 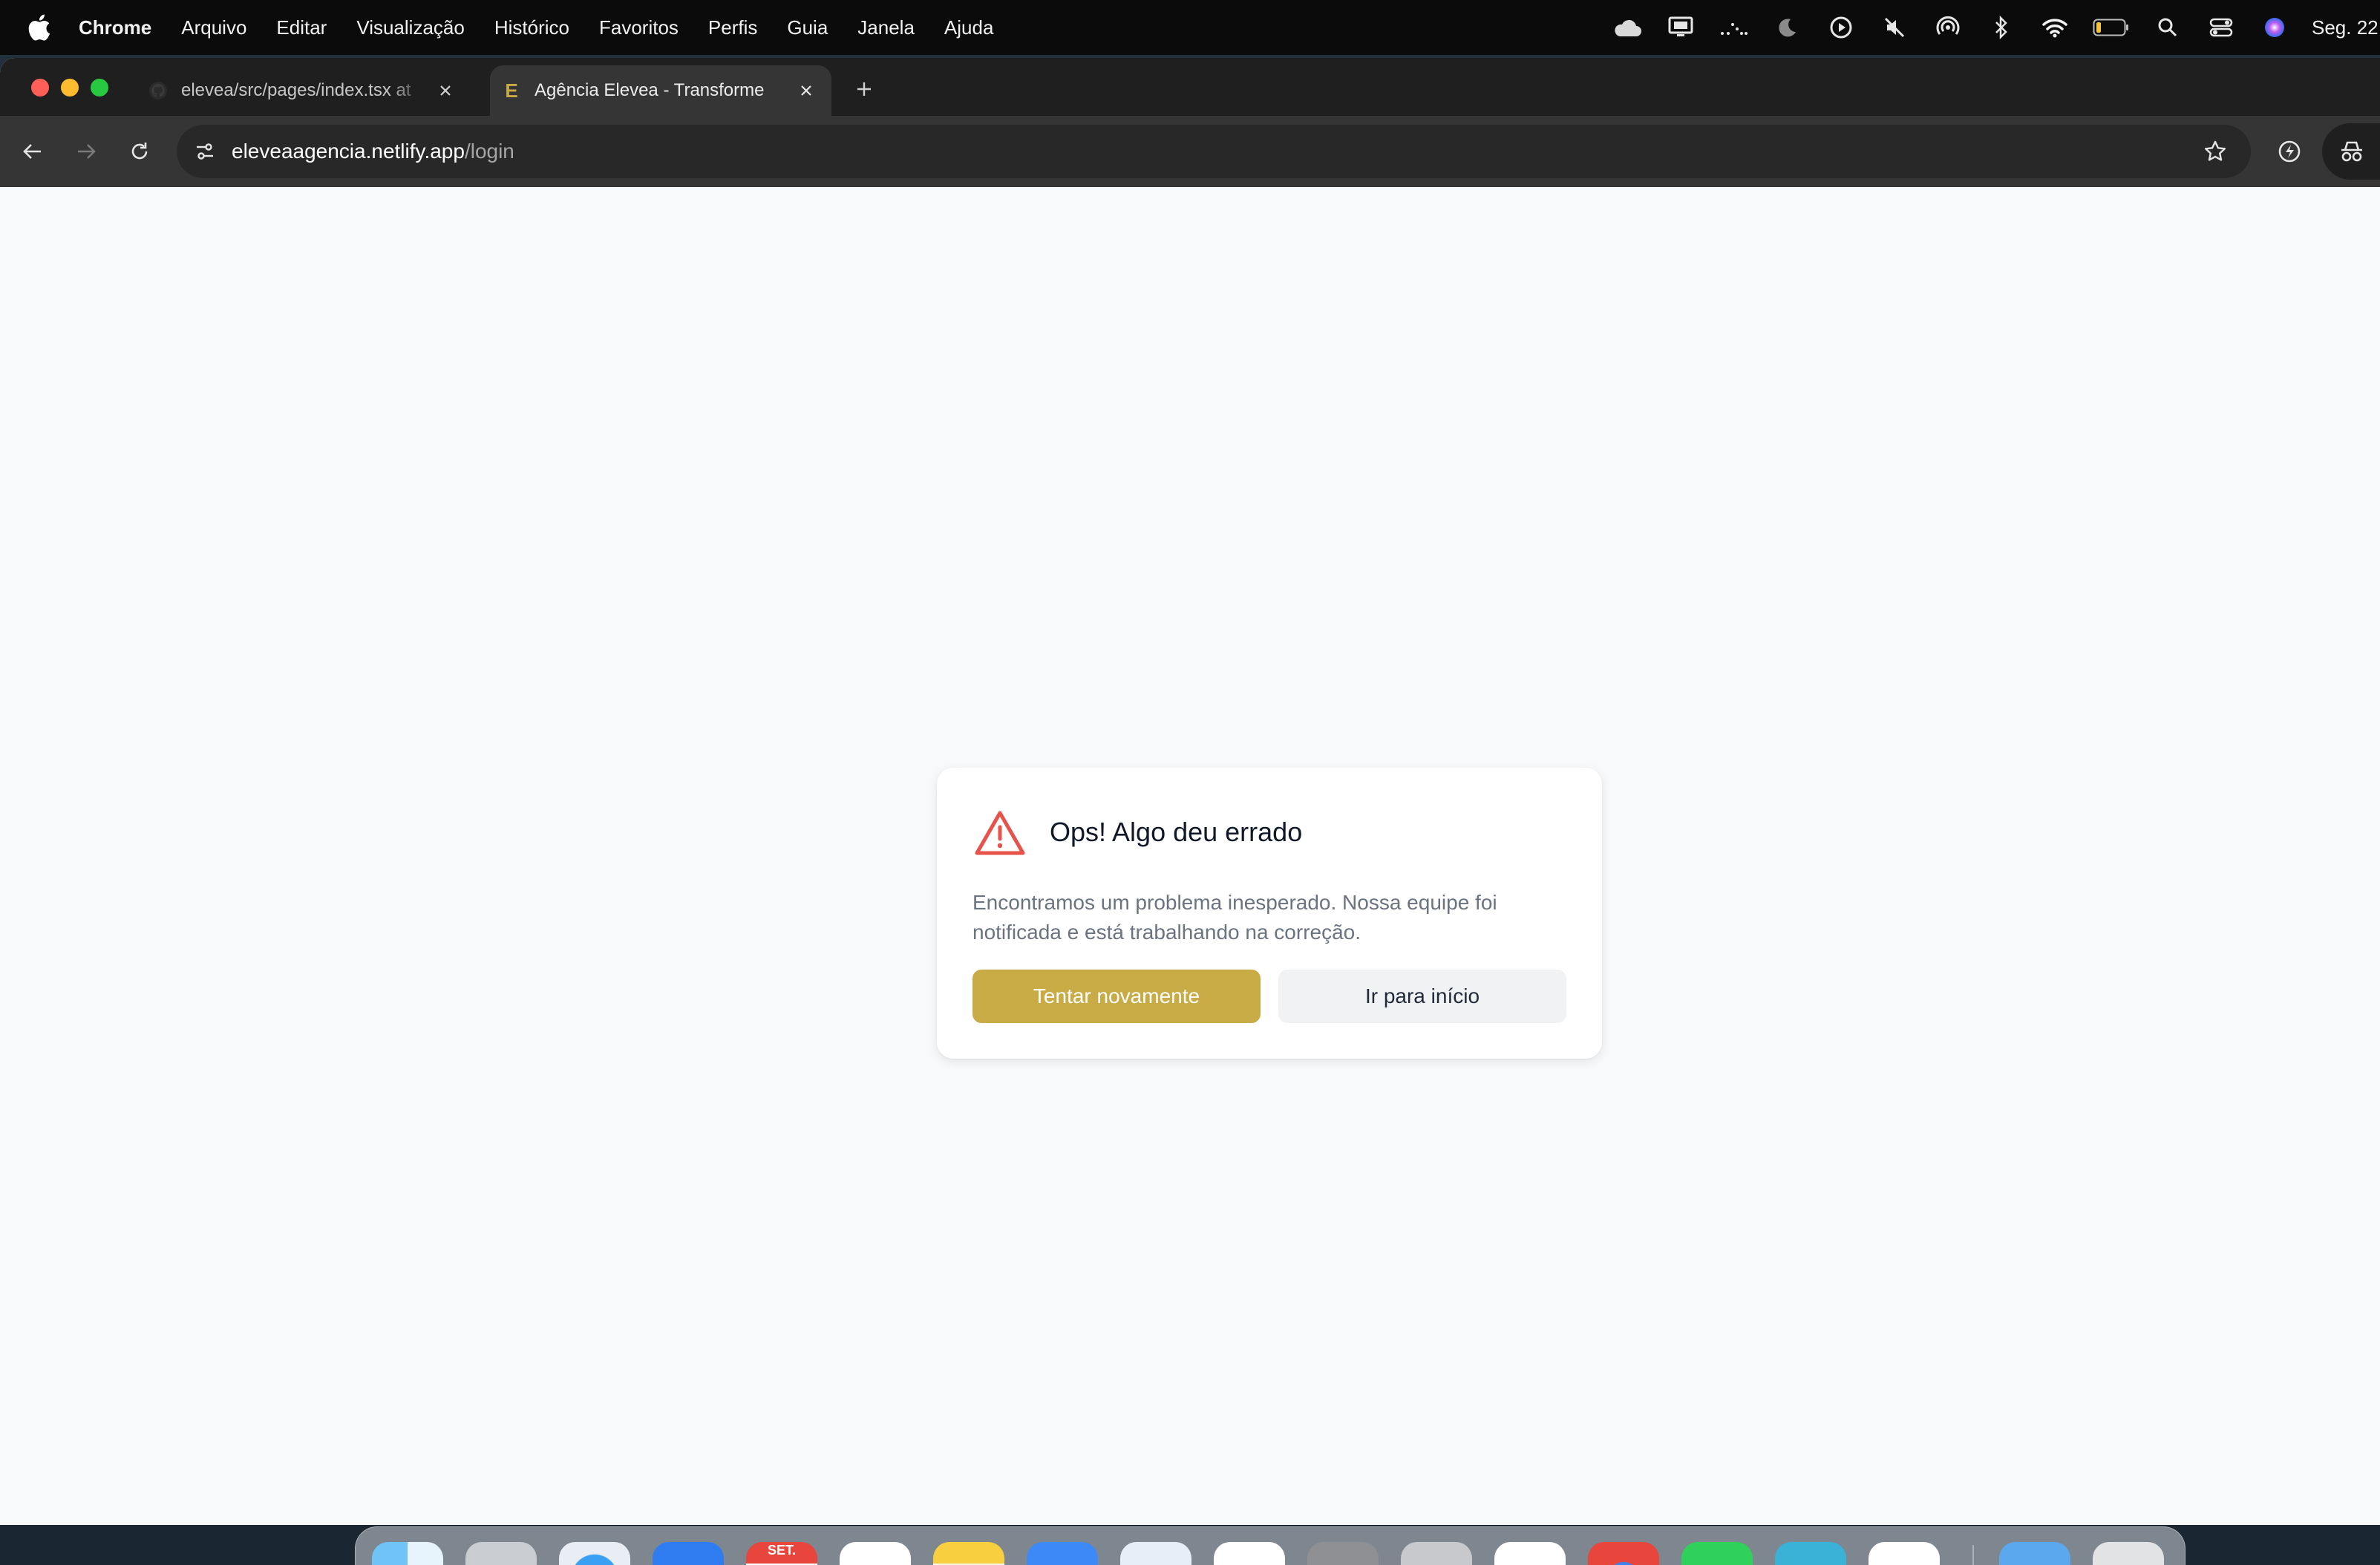 I want to click on preview-icon, so click(x=1155, y=1554).